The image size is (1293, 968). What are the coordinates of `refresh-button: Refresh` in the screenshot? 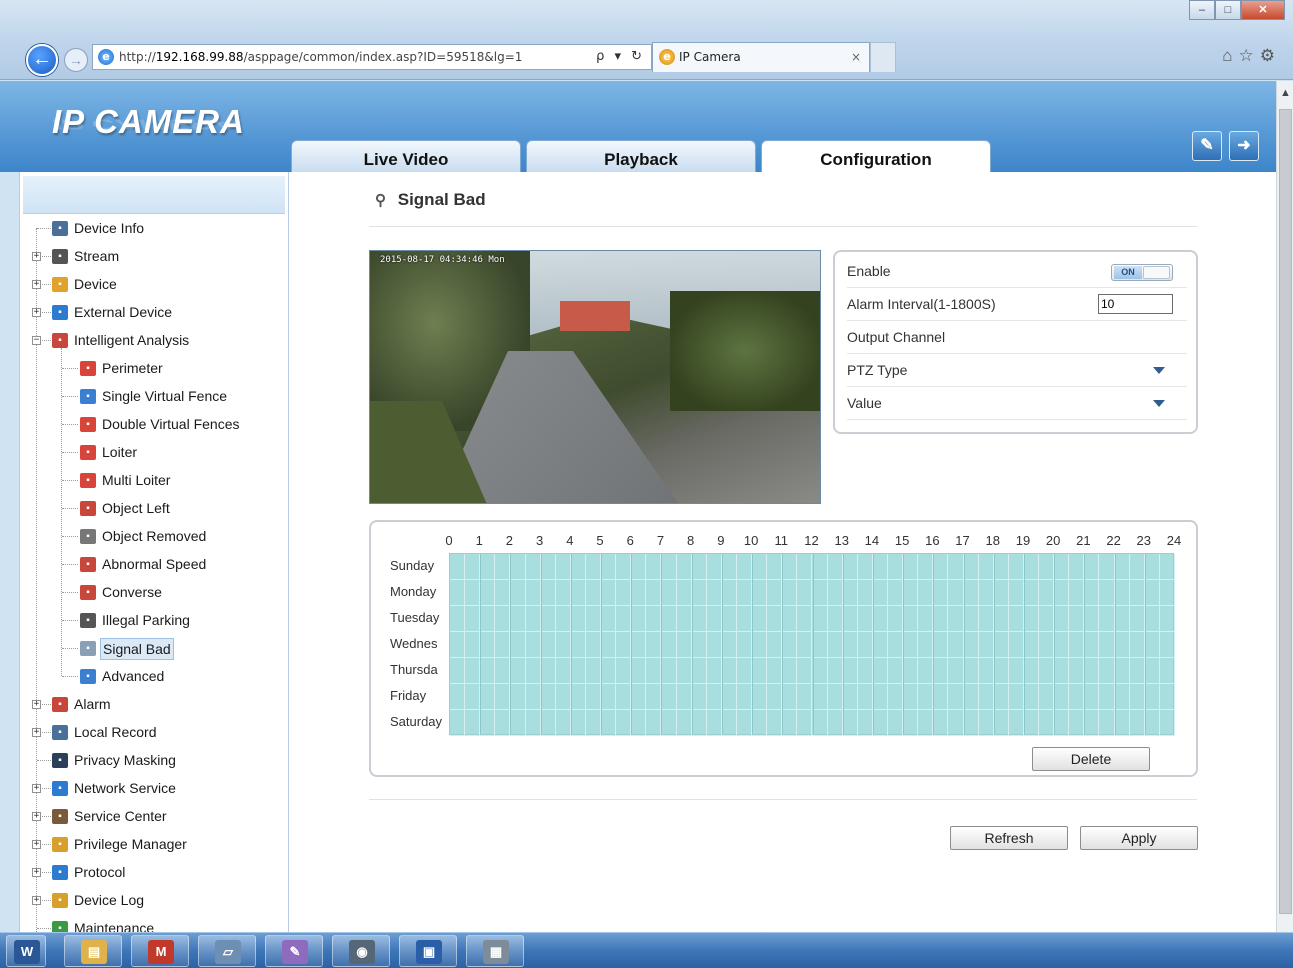 It's located at (1009, 838).